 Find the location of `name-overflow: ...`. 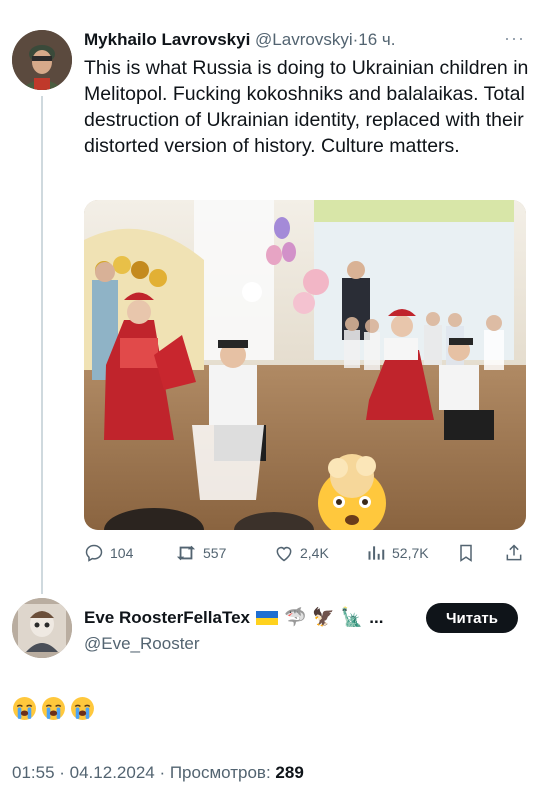

name-overflow: ... is located at coordinates (376, 617).